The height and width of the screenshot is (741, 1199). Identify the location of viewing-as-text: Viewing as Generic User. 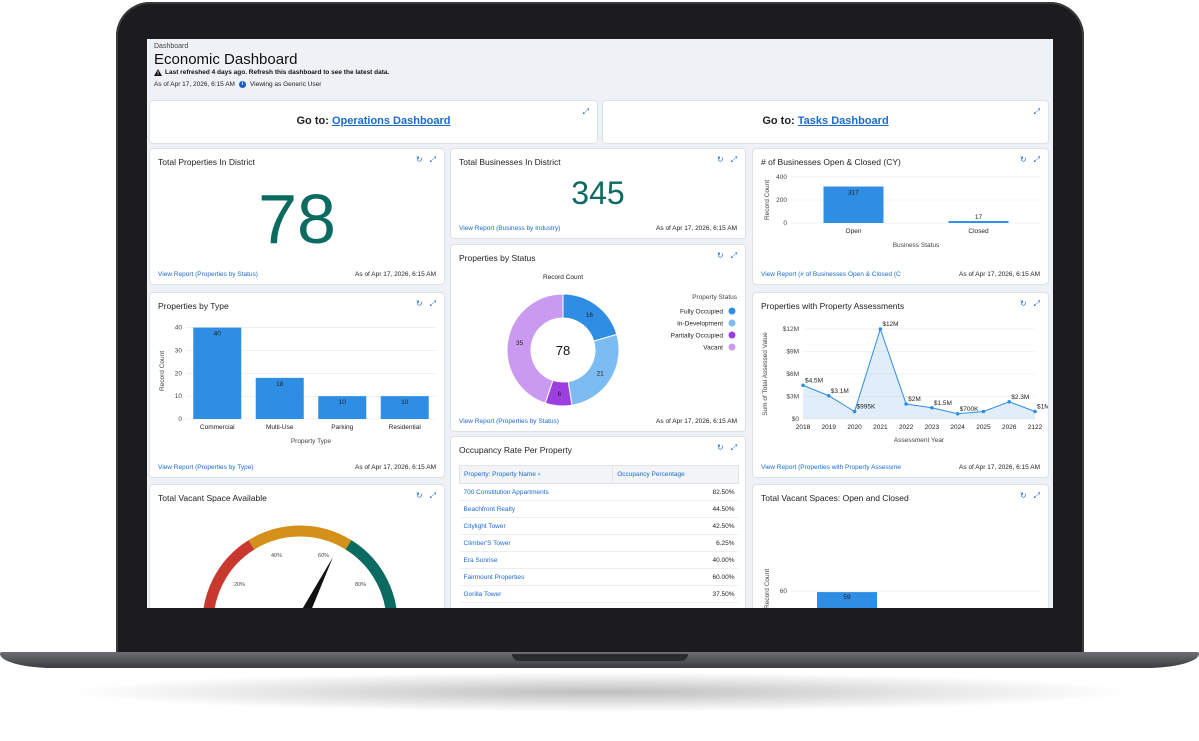
(285, 84).